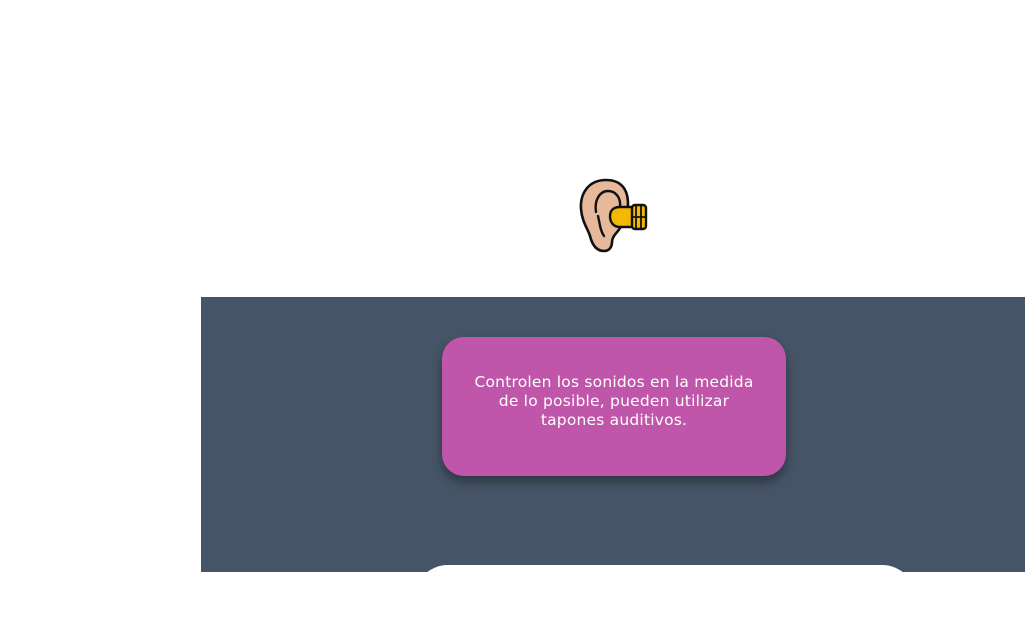  What do you see at coordinates (614, 216) in the screenshot?
I see `ear-with-earplug-icon` at bounding box center [614, 216].